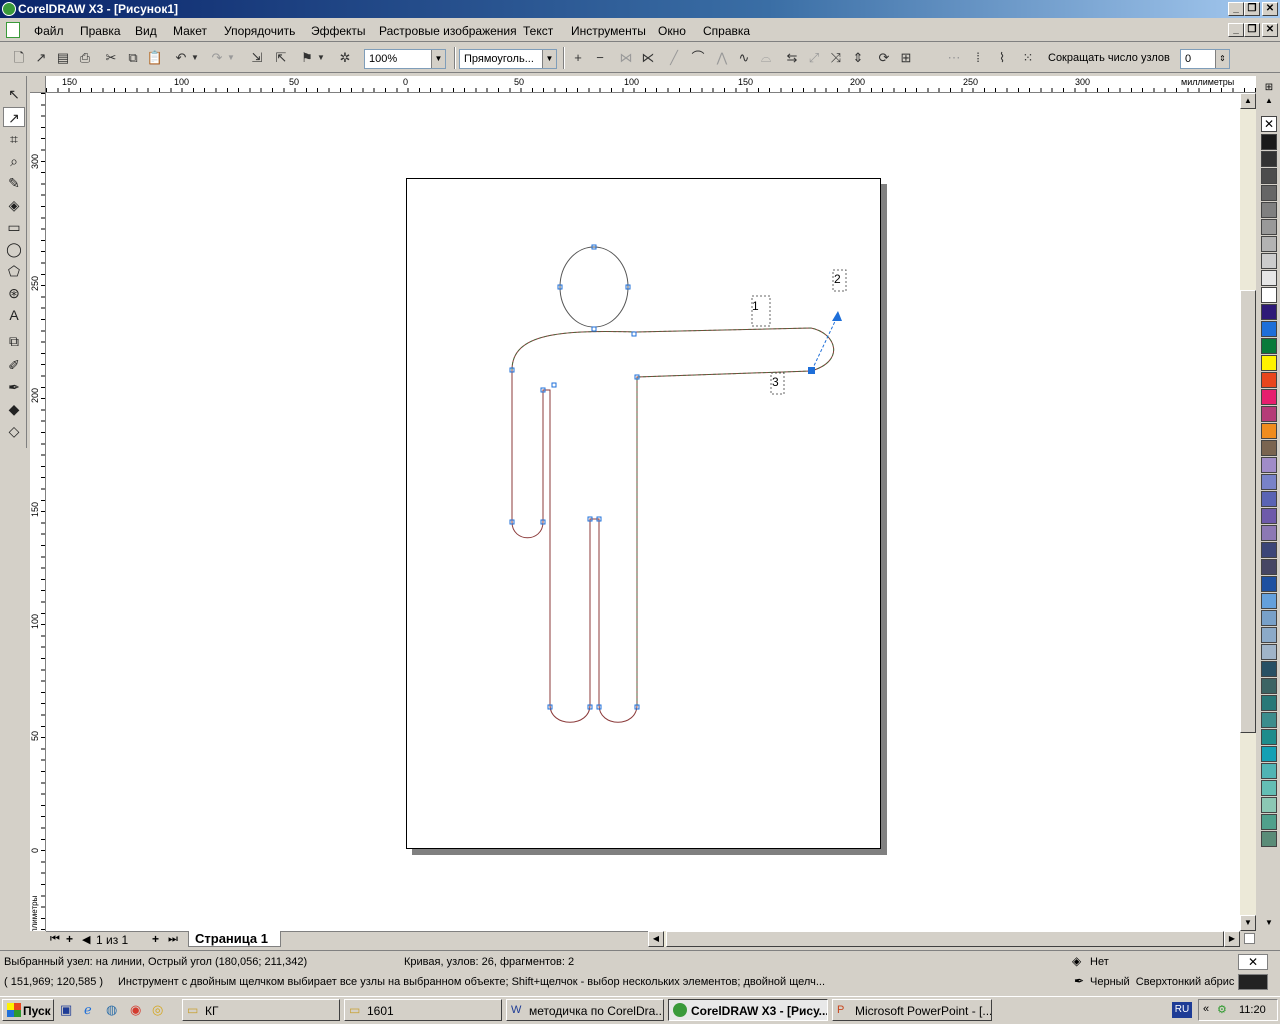 The image size is (1280, 1024). I want to click on vertical-scroll-thumb, so click(1248, 511).